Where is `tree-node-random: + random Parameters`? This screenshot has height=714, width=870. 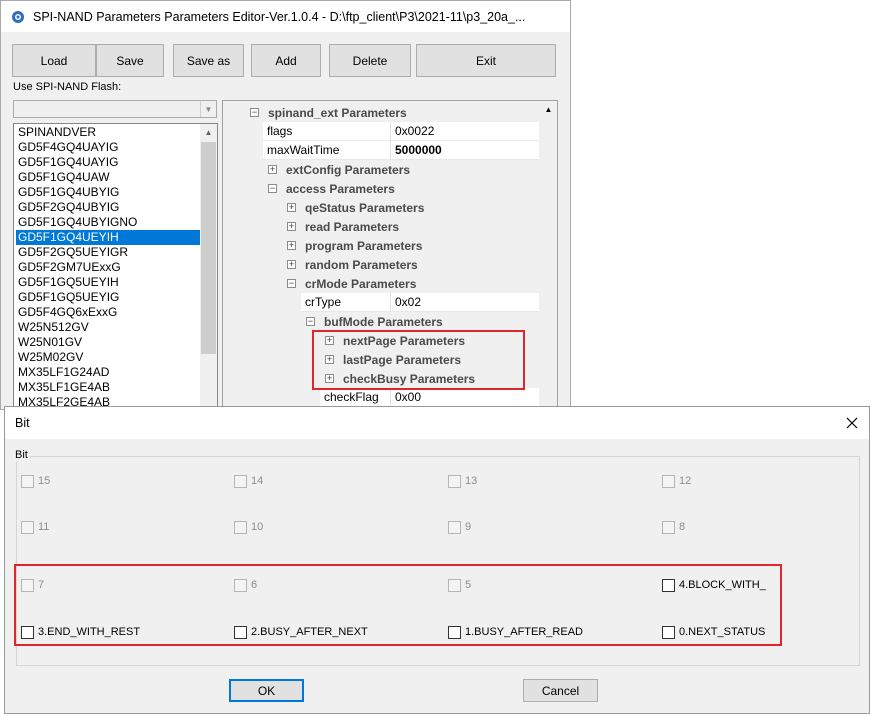
tree-node-random: + random Parameters is located at coordinates (352, 264).